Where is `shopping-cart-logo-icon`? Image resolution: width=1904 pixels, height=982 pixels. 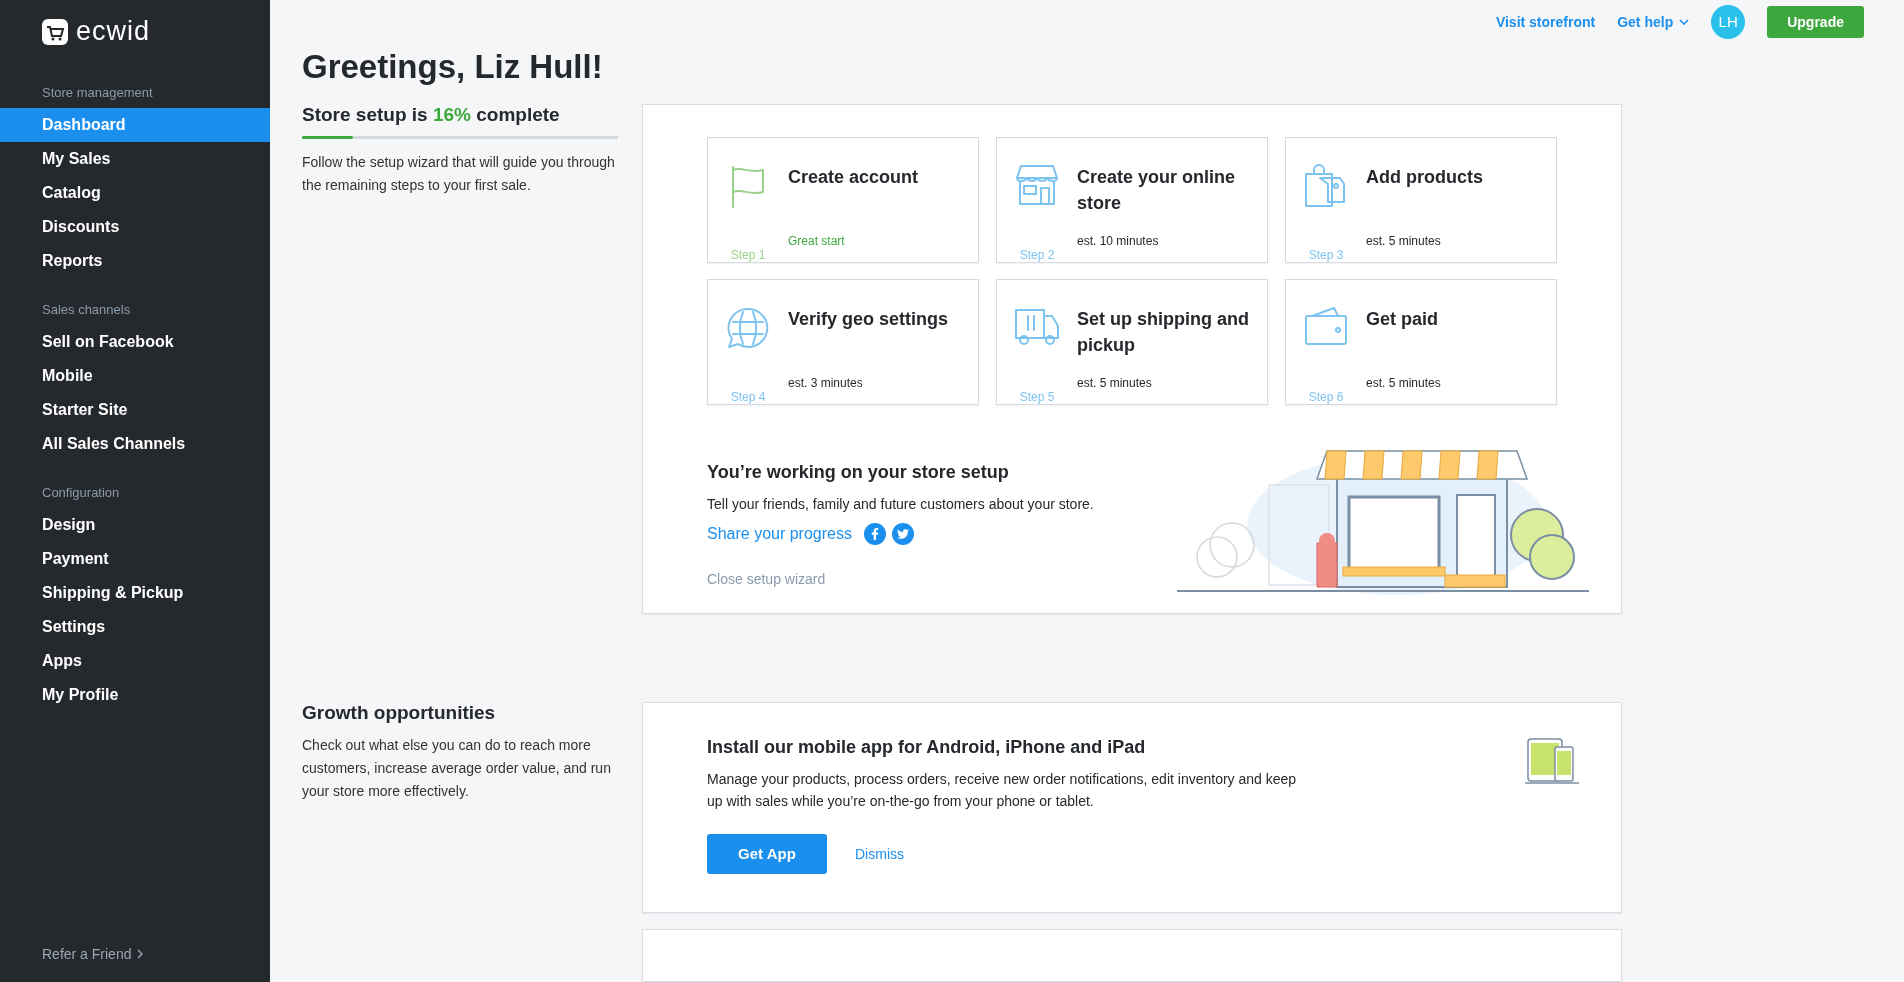 shopping-cart-logo-icon is located at coordinates (55, 31).